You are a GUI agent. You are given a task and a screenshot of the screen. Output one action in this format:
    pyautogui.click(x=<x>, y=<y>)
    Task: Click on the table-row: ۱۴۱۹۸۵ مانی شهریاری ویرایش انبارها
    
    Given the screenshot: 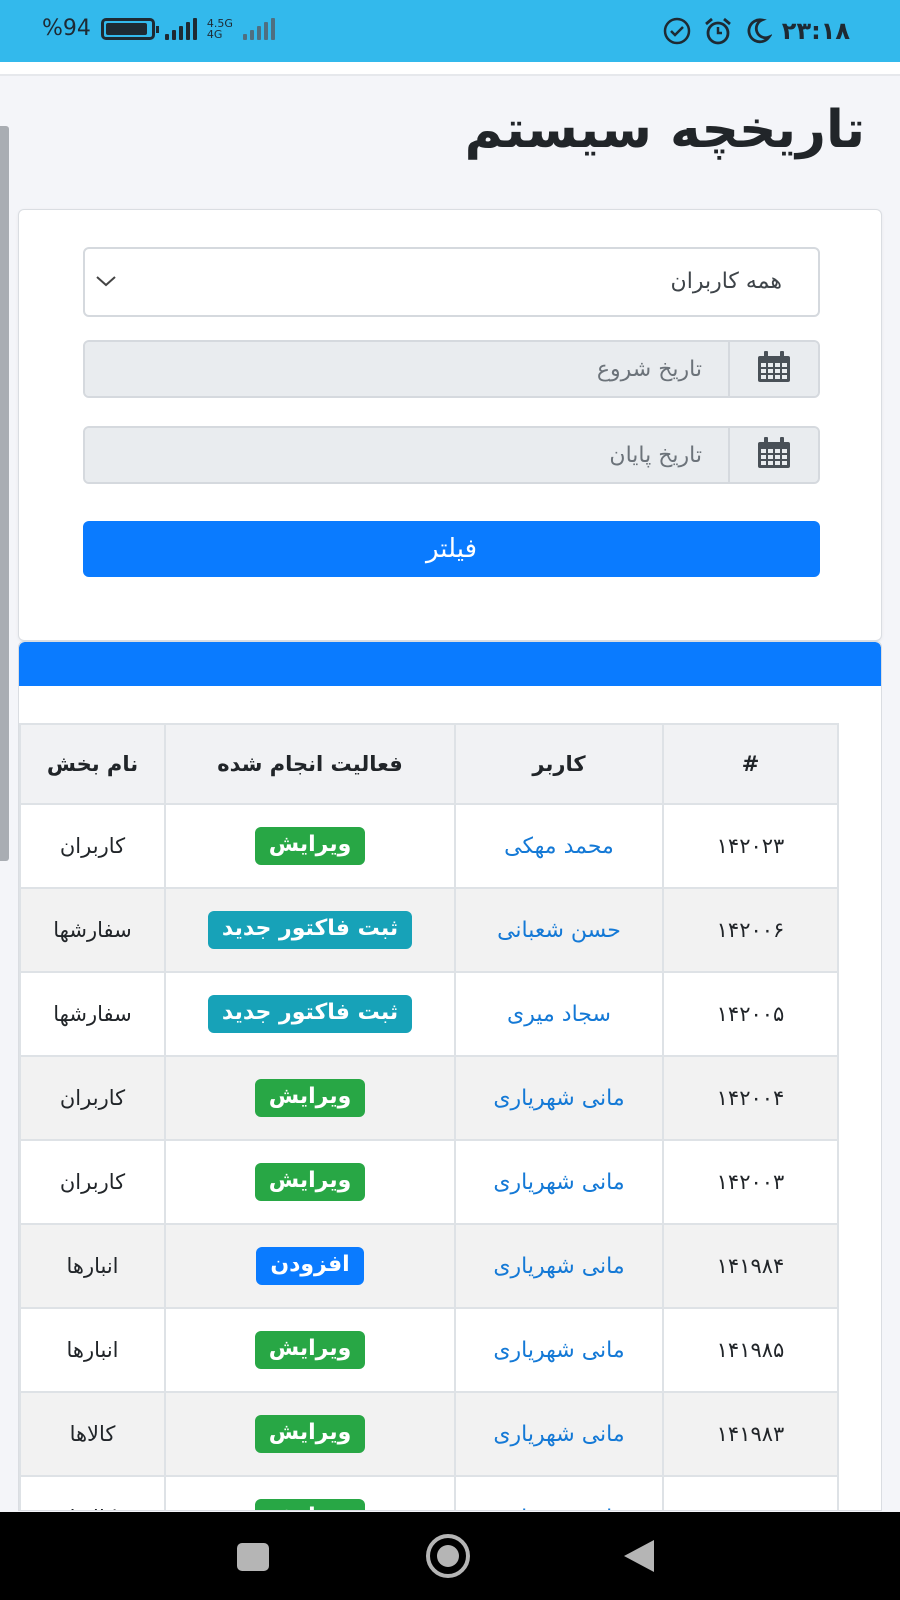 What is the action you would take?
    pyautogui.click(x=429, y=1350)
    